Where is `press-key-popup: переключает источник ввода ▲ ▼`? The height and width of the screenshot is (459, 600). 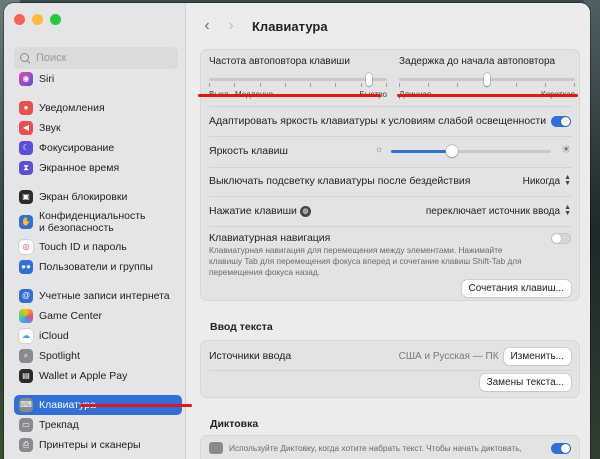
press-key-popup: переключает источник ввода ▲ ▼ is located at coordinates (498, 210).